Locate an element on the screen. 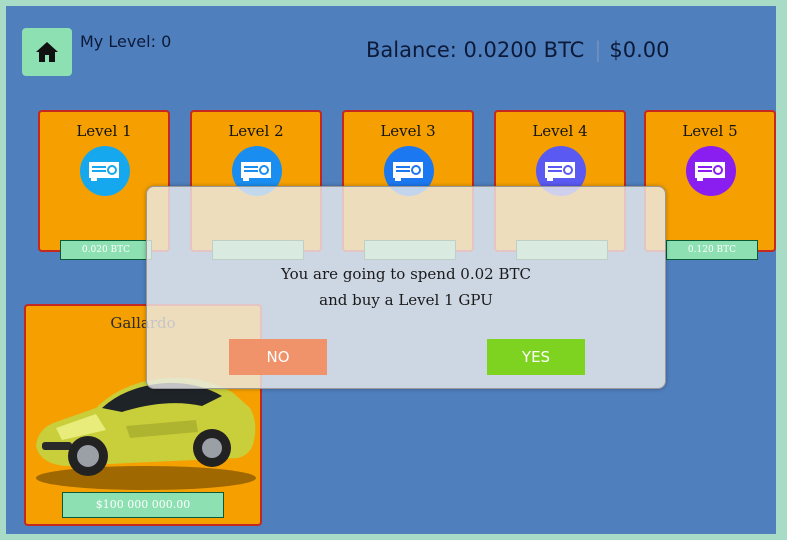 The image size is (787, 540). dialog-message-line1: You are going to spend 0.02 BTC is located at coordinates (406, 274).